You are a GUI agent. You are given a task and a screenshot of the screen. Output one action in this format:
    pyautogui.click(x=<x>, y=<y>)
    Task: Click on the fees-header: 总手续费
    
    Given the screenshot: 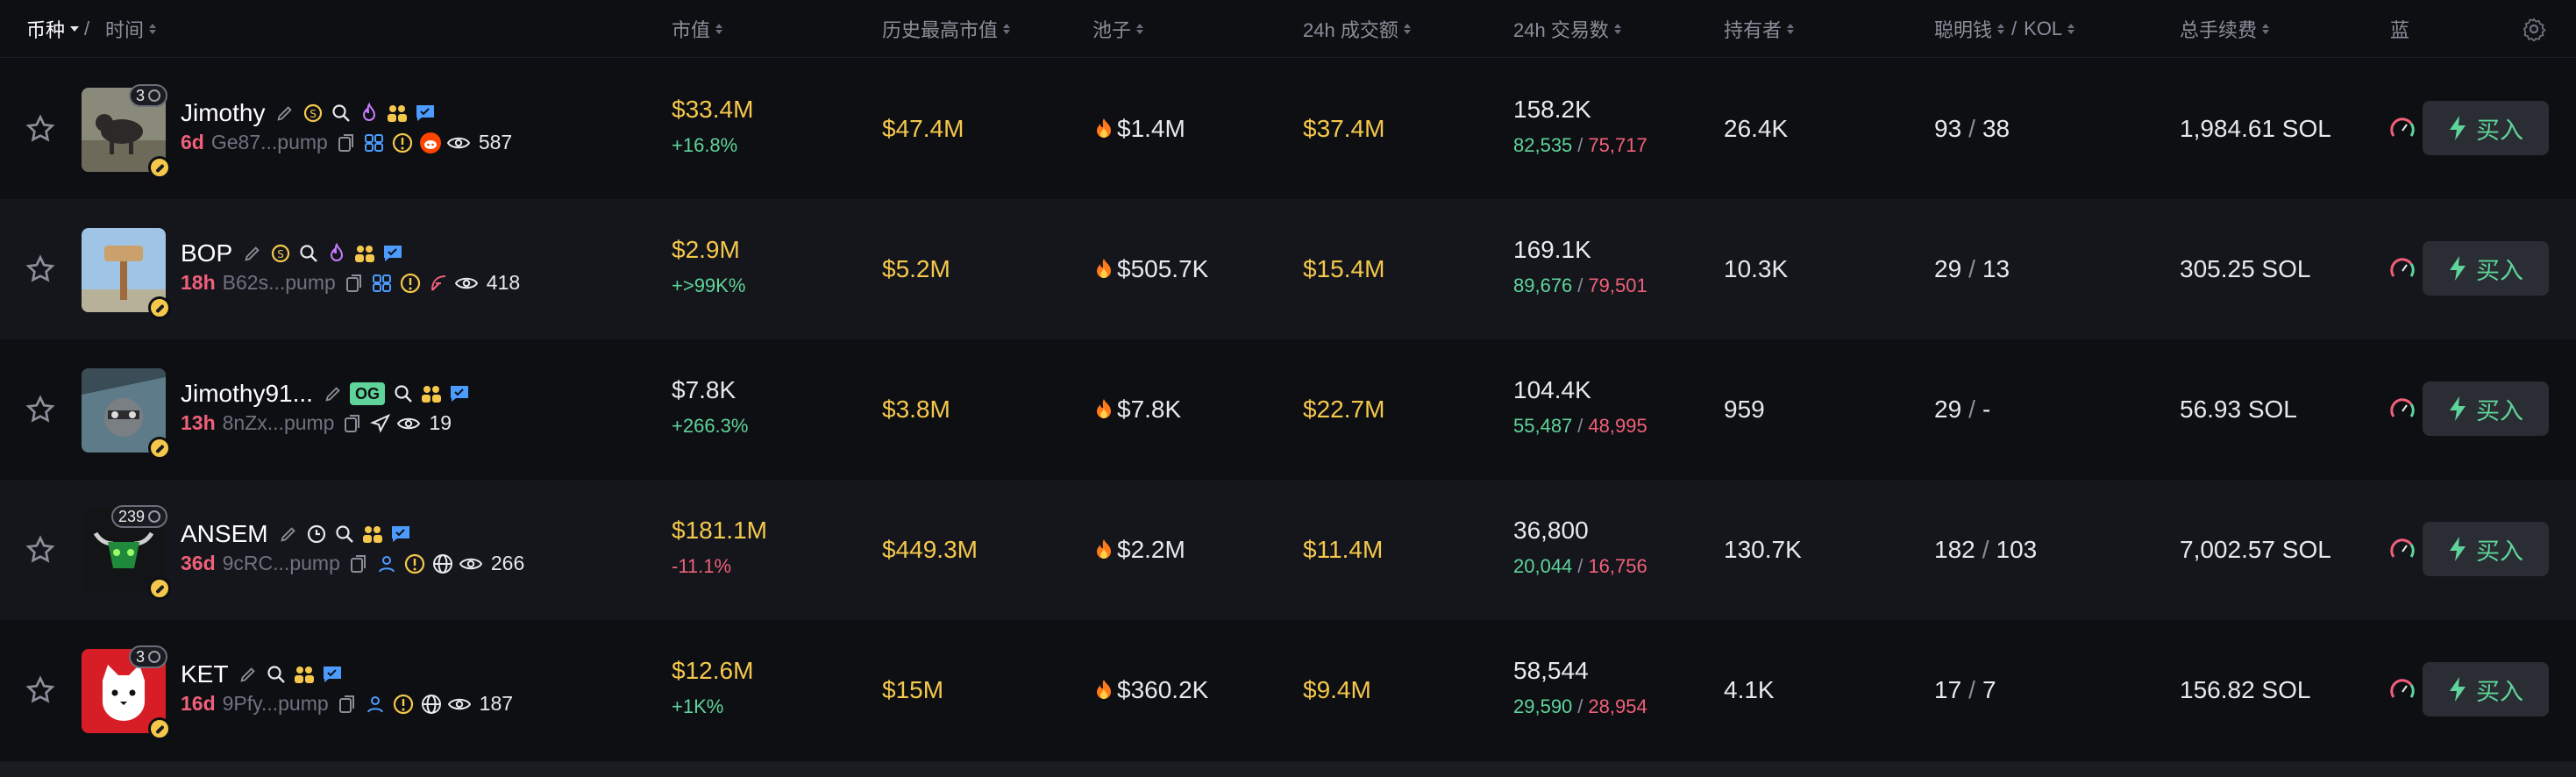 What is the action you would take?
    pyautogui.click(x=2224, y=29)
    